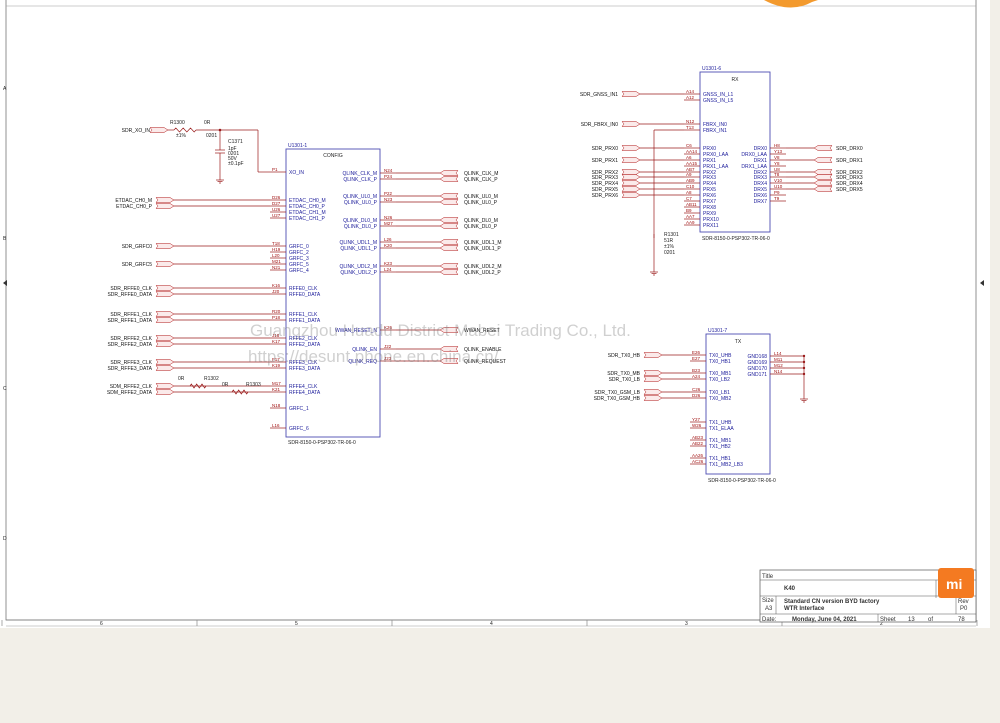 The width and height of the screenshot is (1000, 723). Describe the element at coordinates (617, 399) in the screenshot. I see `u3-net-label: SDR_TX0_GSM_HB` at that location.